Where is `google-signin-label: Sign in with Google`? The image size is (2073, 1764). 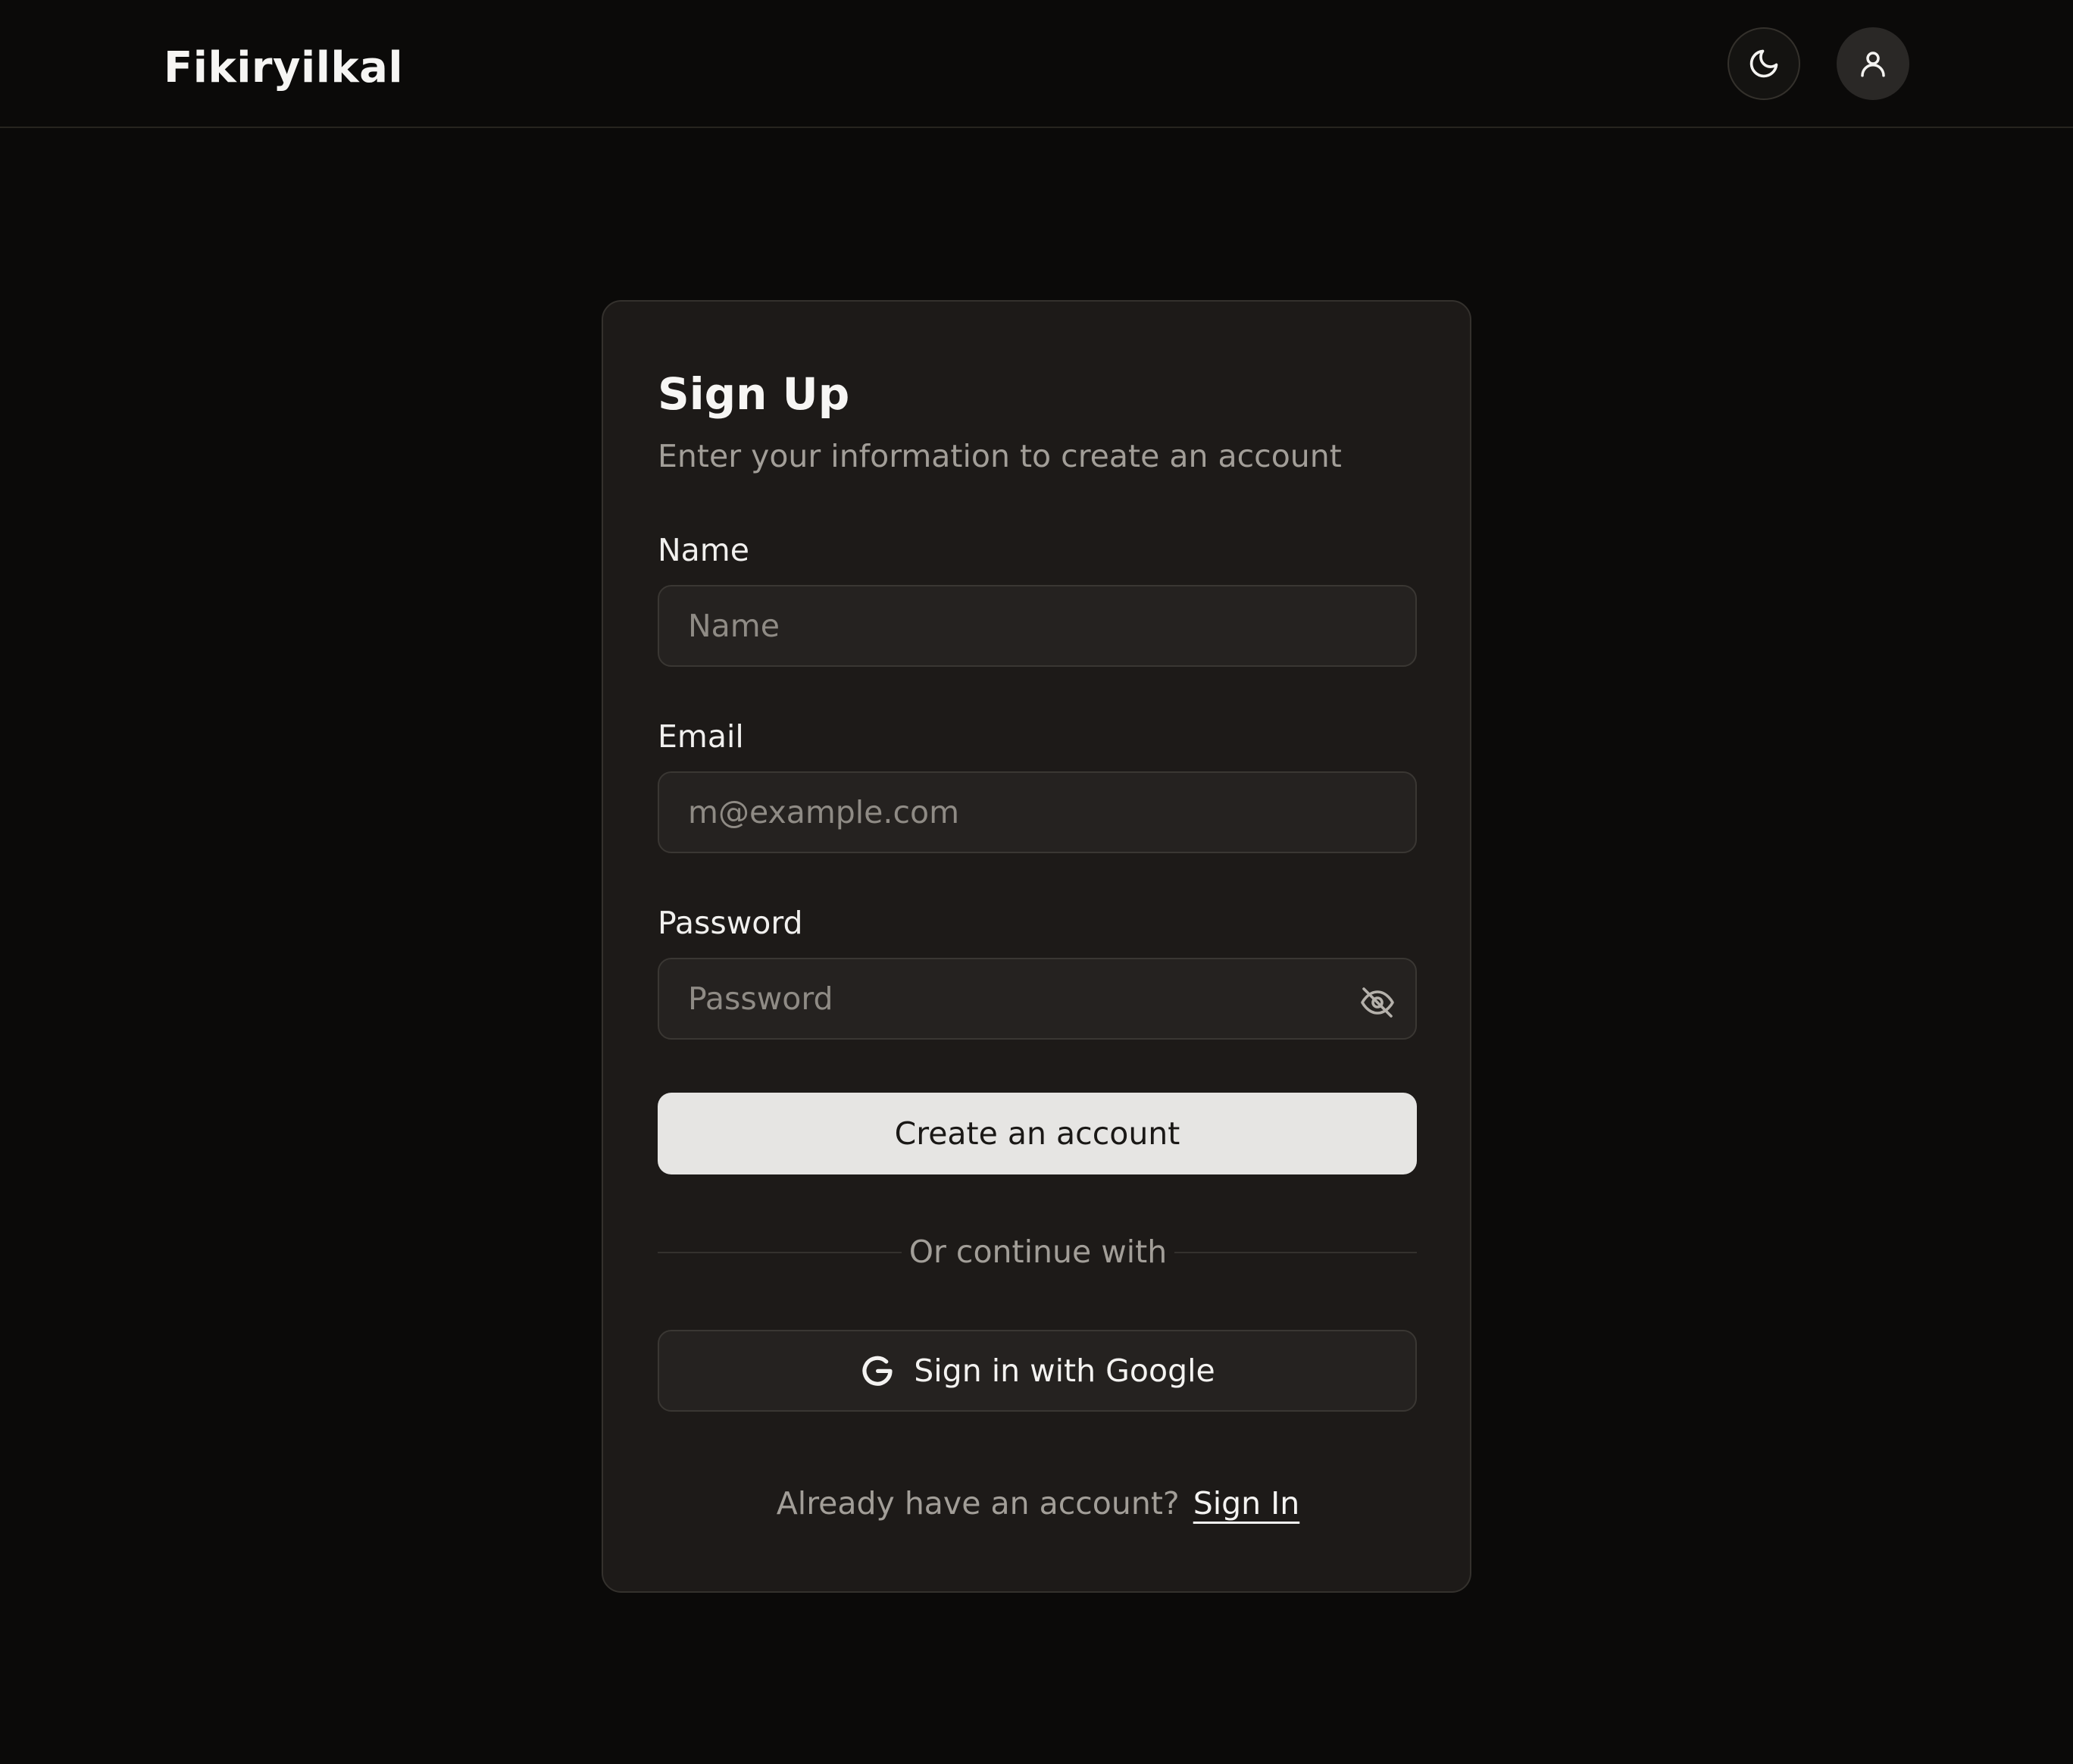 google-signin-label: Sign in with Google is located at coordinates (1064, 1371).